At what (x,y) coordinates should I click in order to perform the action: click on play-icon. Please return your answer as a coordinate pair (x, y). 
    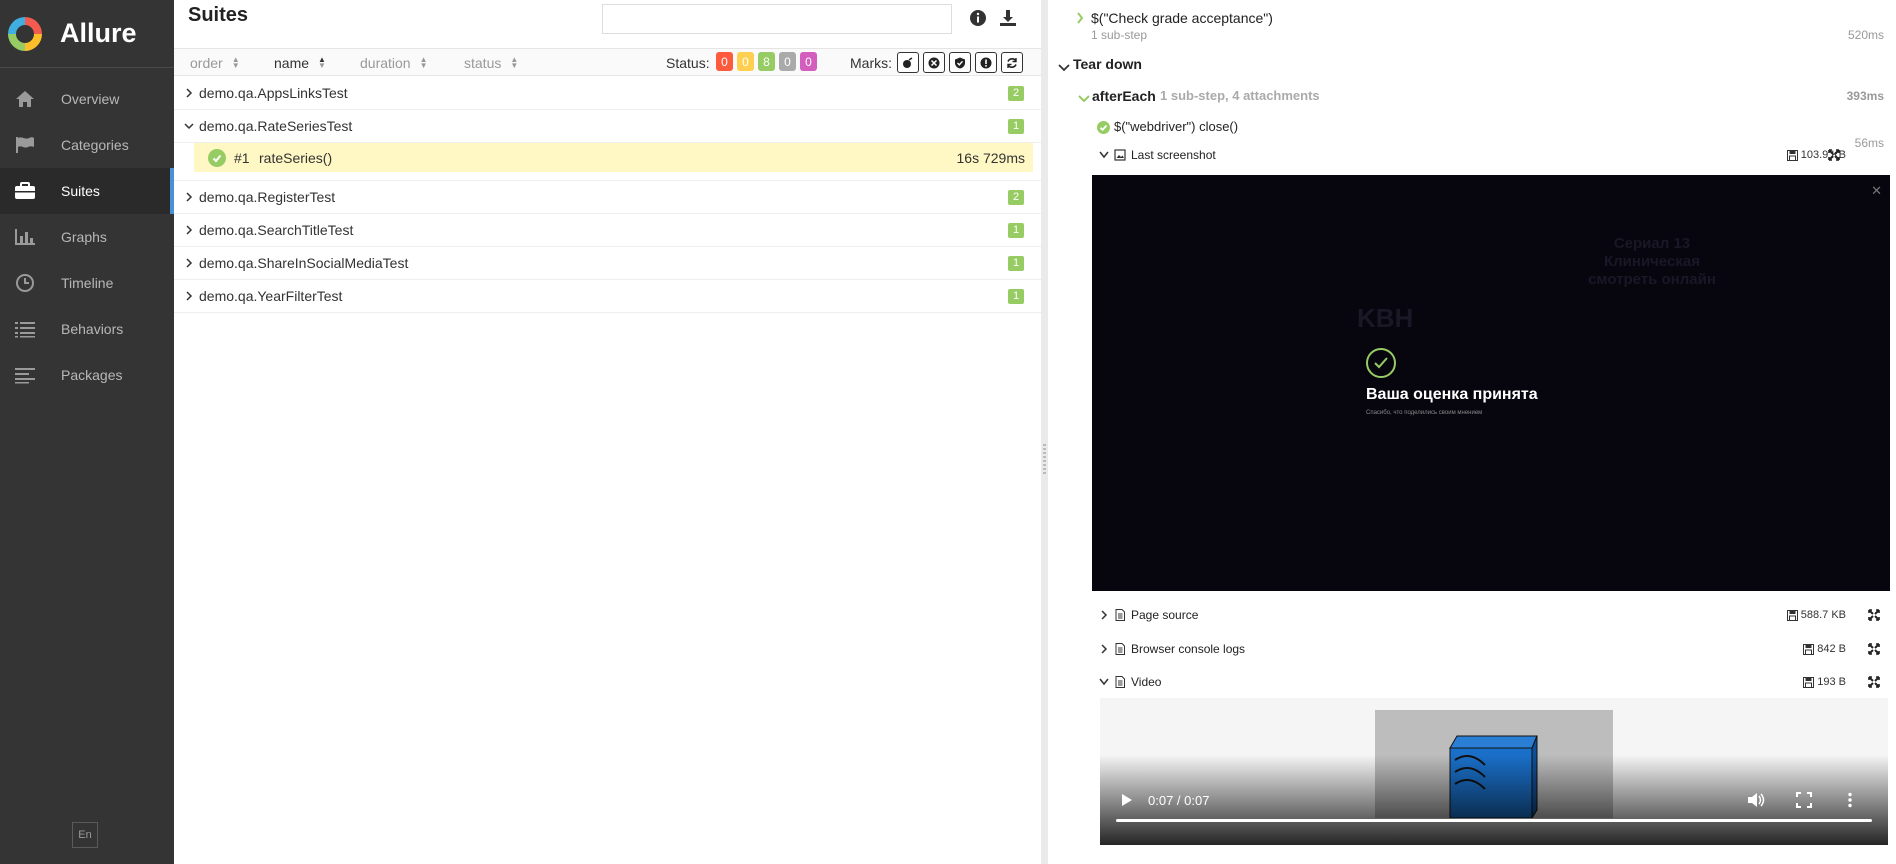
    Looking at the image, I should click on (1126, 800).